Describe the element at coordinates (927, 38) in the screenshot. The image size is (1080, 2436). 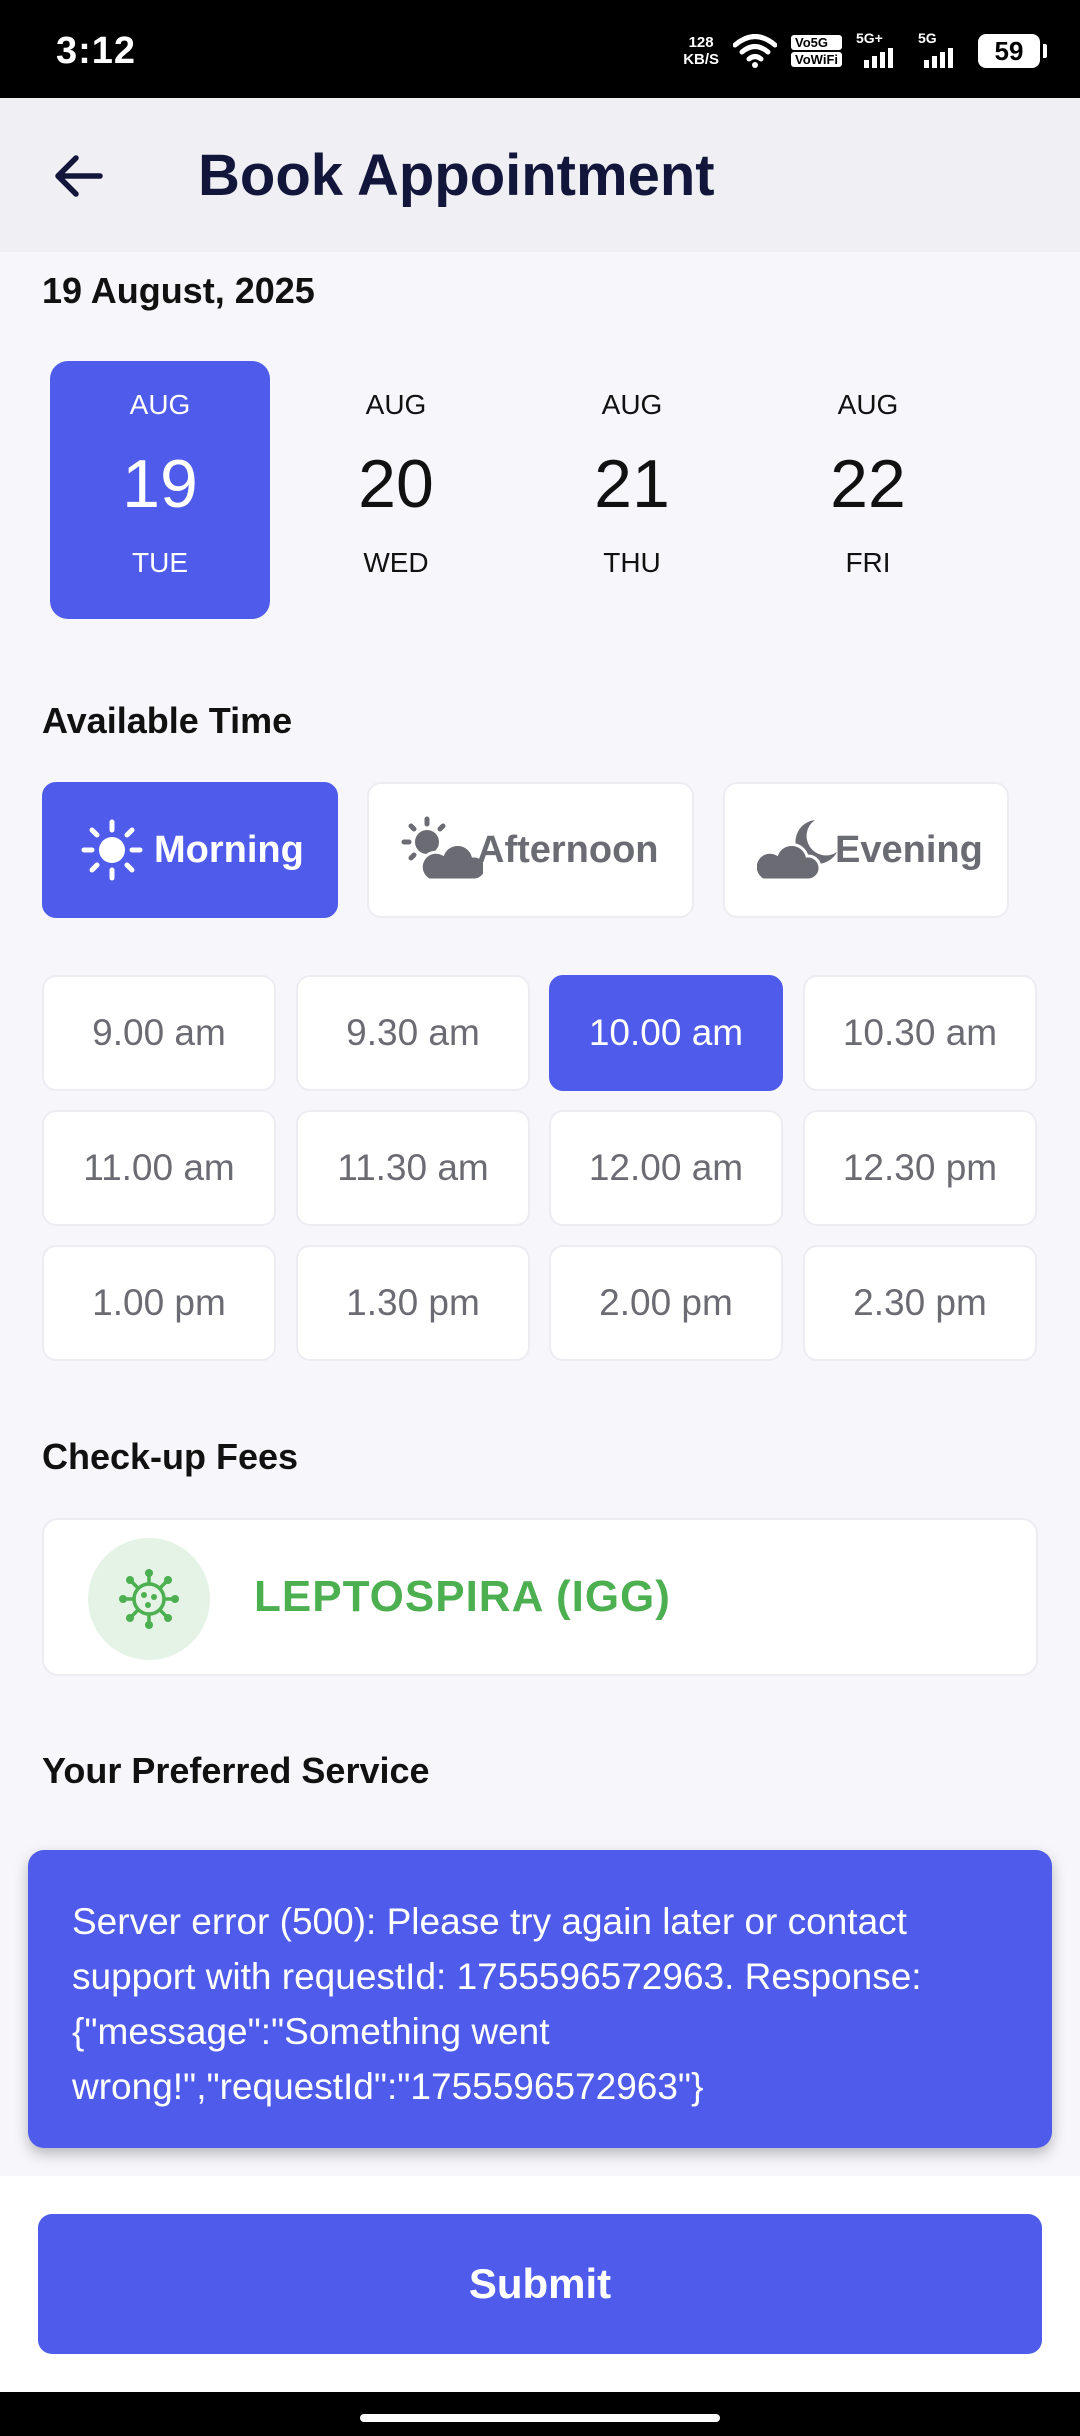
I see `sim2-network-label: 5G` at that location.